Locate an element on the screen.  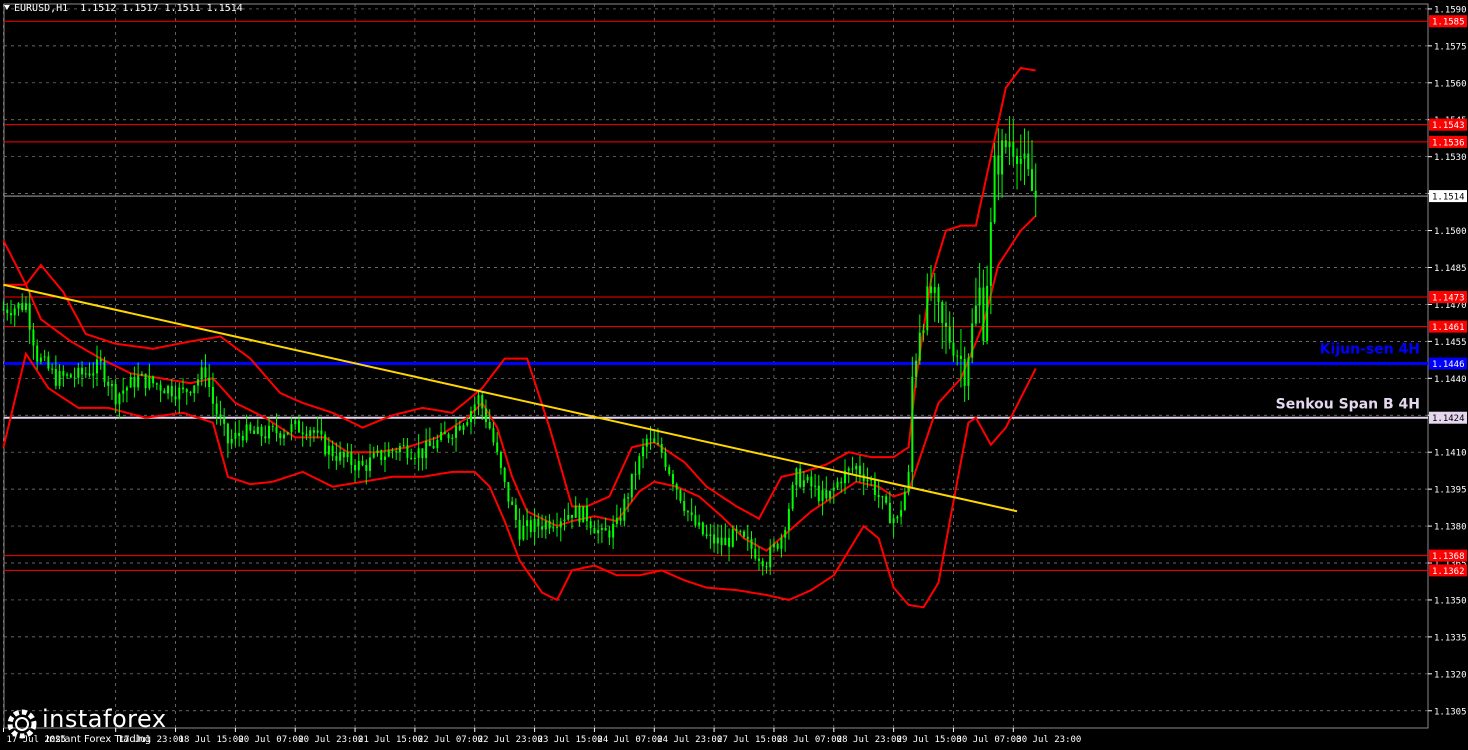
senkou-price-tag: 1.1424 is located at coordinates (1448, 419).